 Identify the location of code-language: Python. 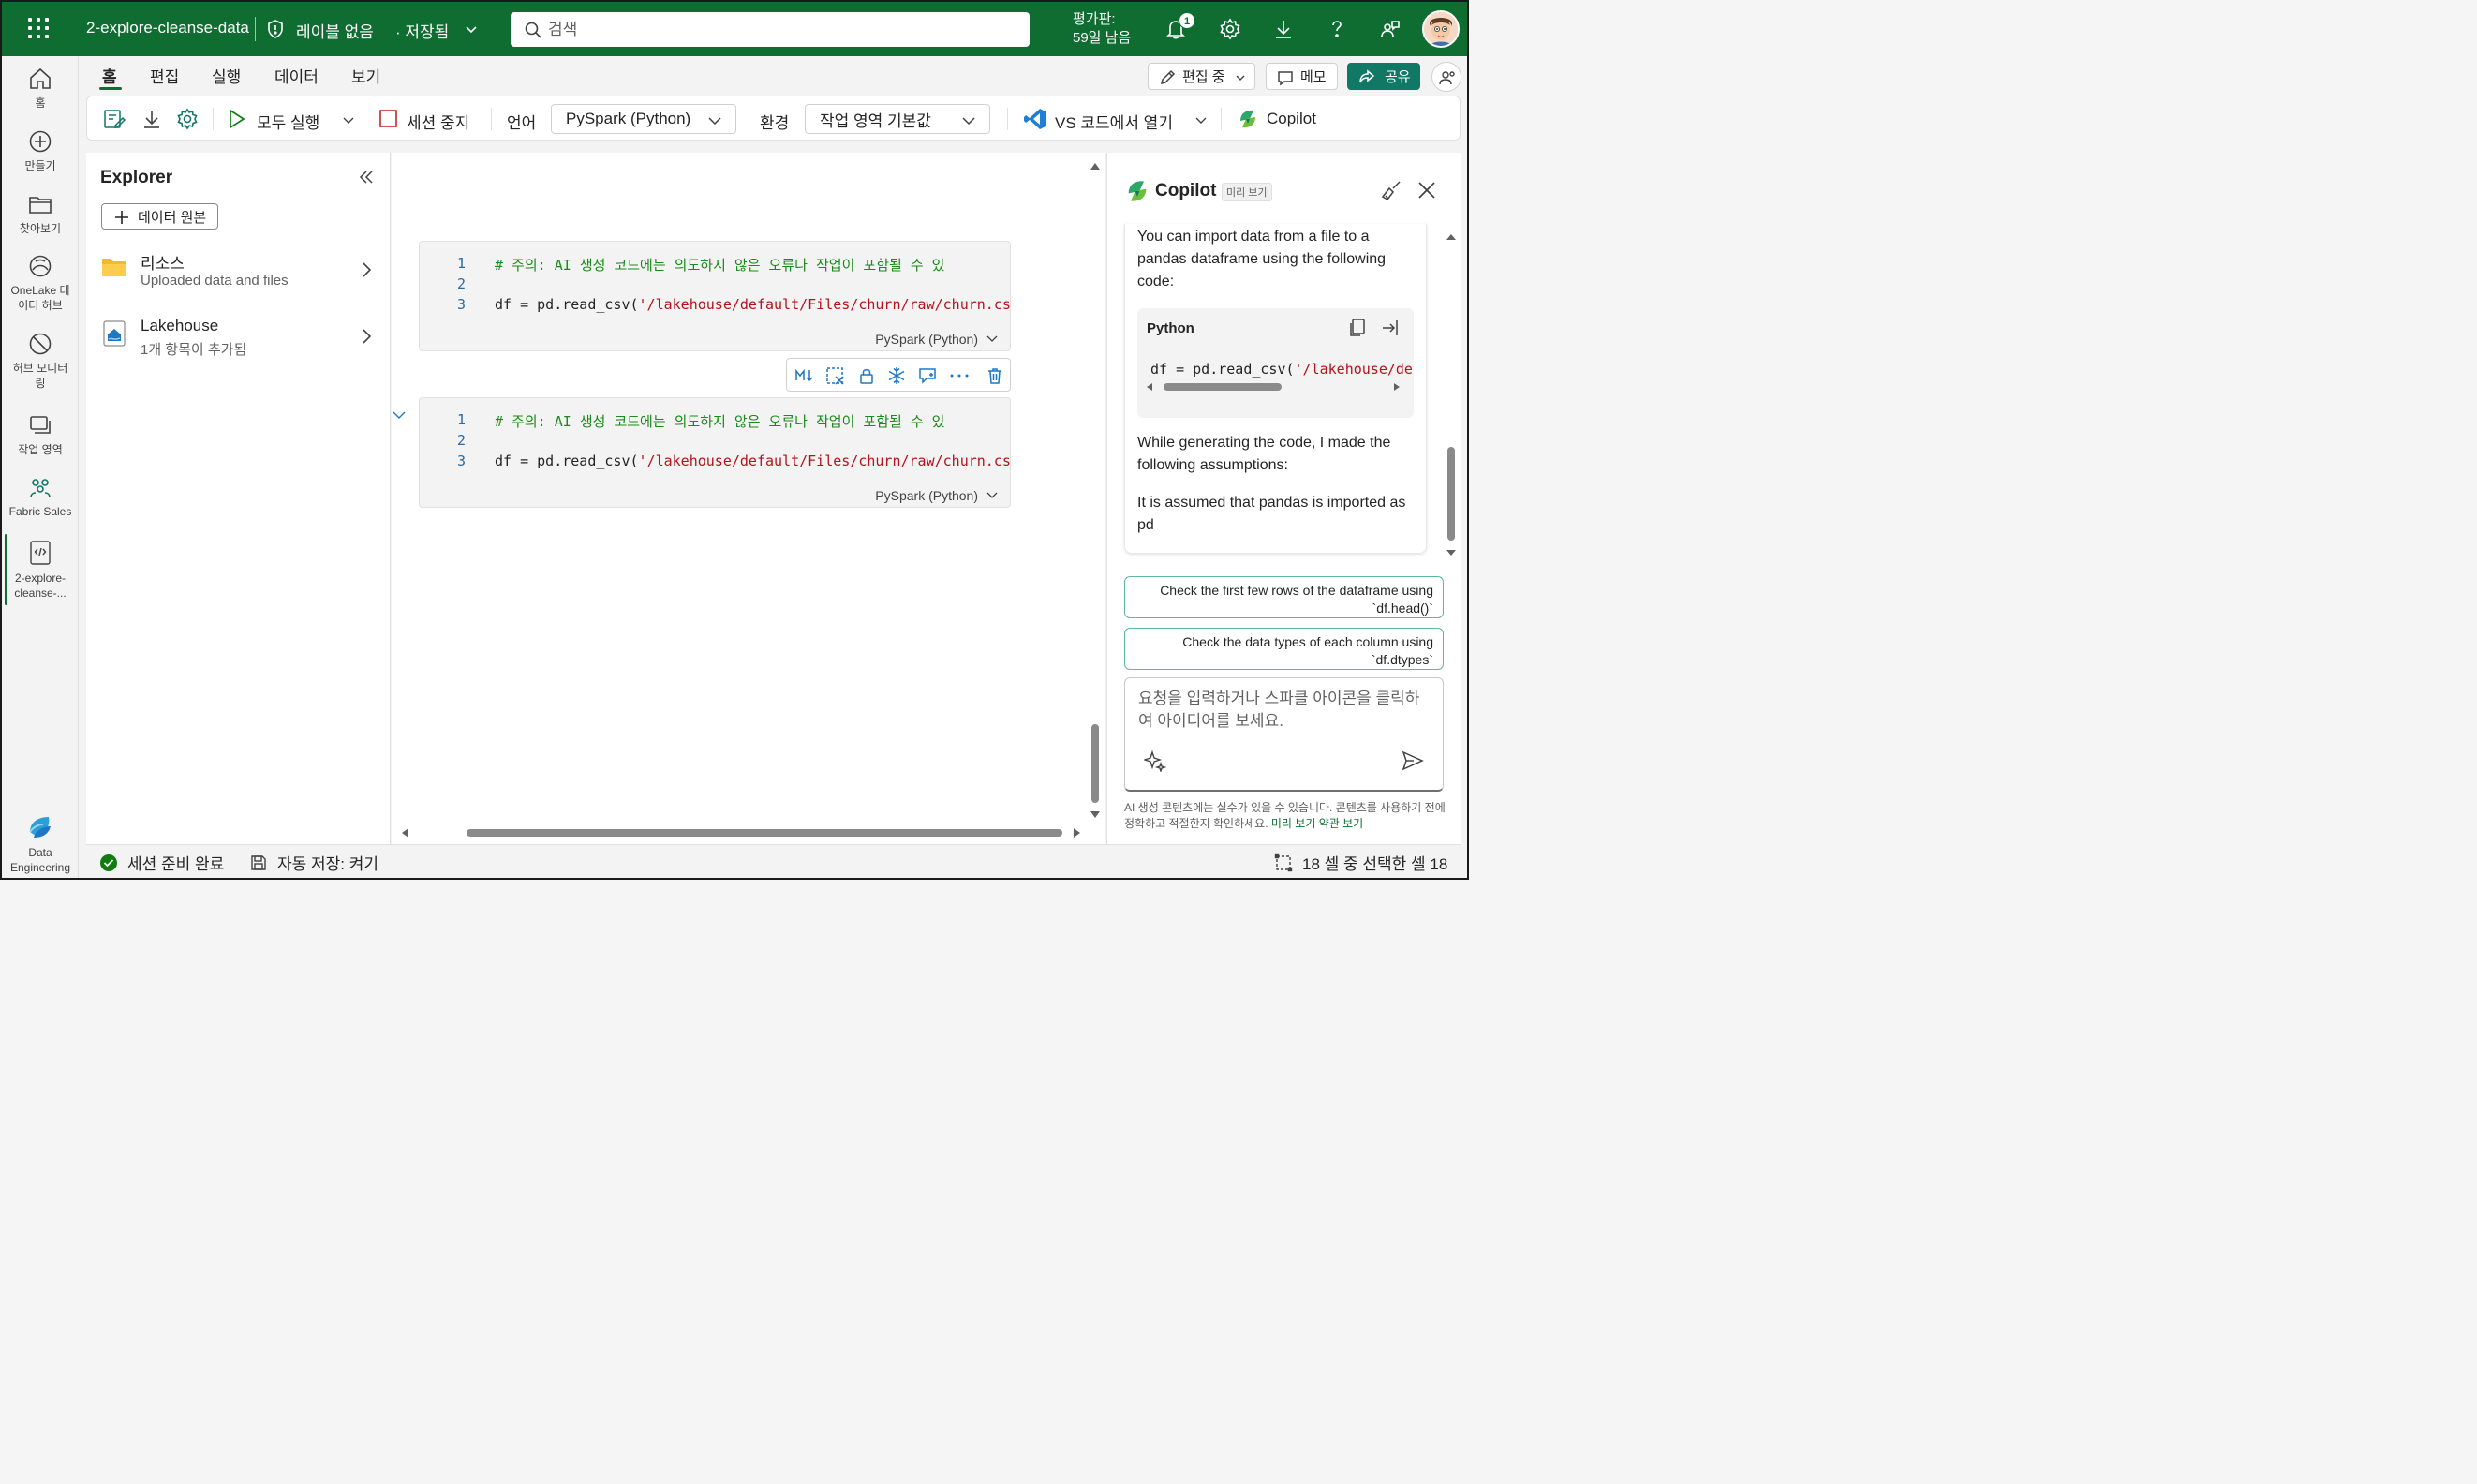
(1170, 328).